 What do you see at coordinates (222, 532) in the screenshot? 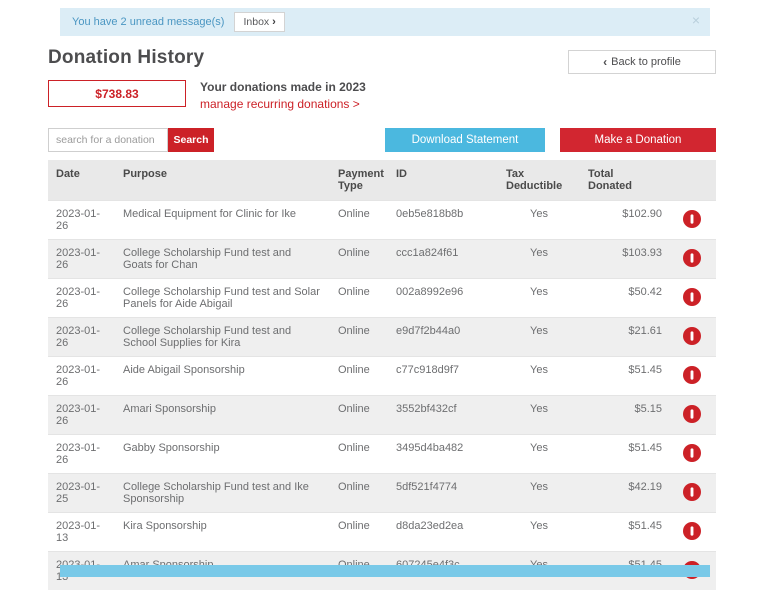
I see `cell-purpose: Kira Sponsorship` at bounding box center [222, 532].